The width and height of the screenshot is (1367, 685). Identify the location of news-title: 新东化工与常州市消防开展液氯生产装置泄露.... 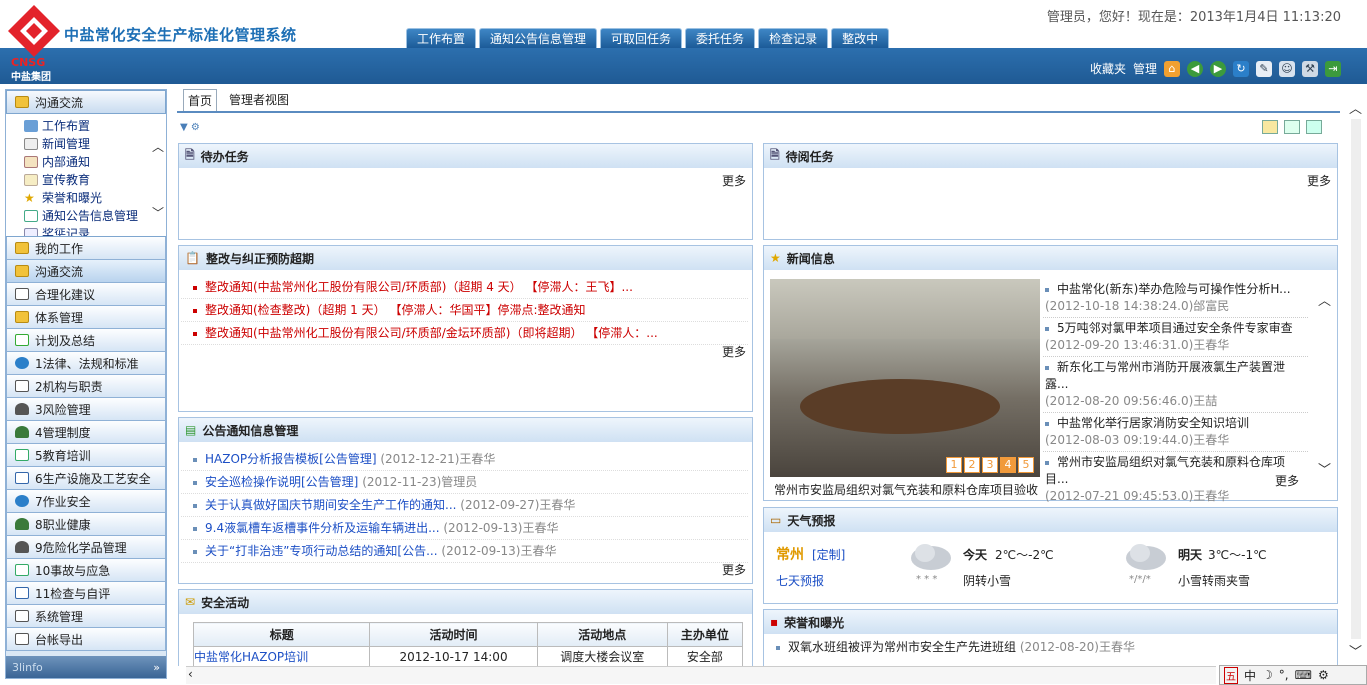
(1165, 375).